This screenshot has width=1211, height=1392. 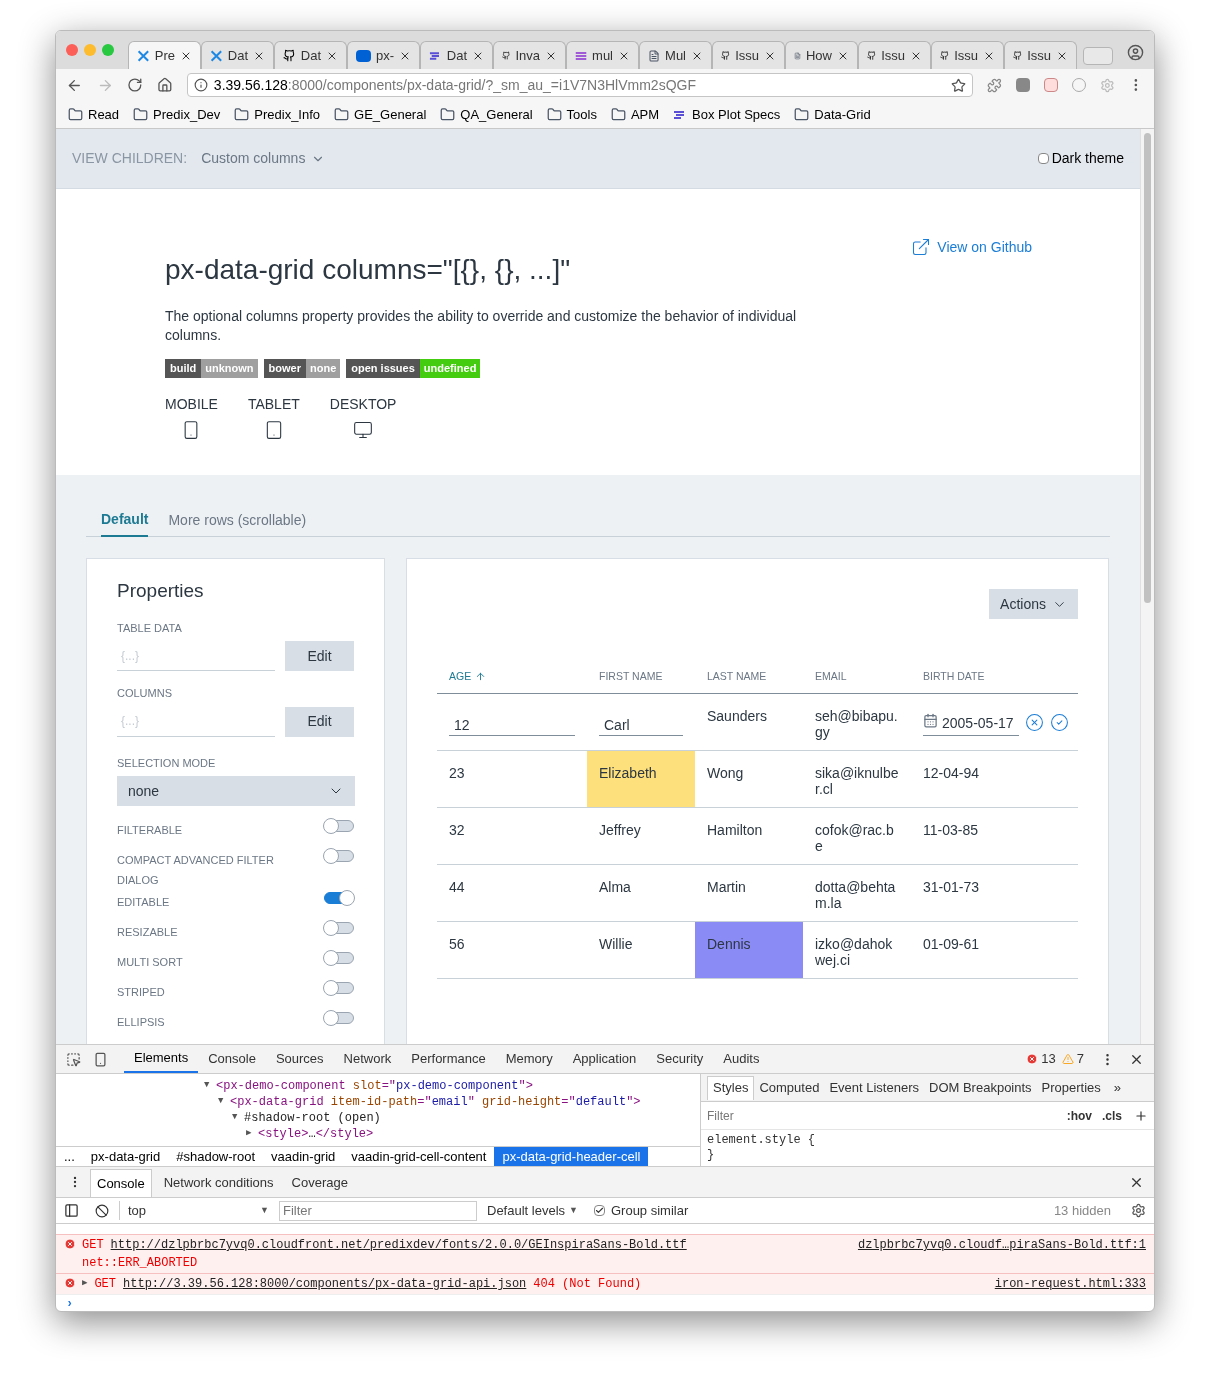 What do you see at coordinates (832, 114) in the screenshot?
I see `bookmark: Data-Grid` at bounding box center [832, 114].